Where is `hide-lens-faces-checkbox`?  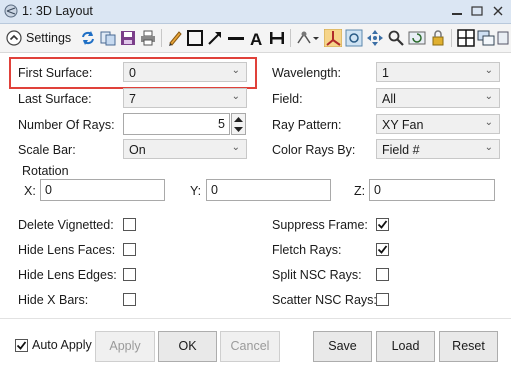 hide-lens-faces-checkbox is located at coordinates (129, 249).